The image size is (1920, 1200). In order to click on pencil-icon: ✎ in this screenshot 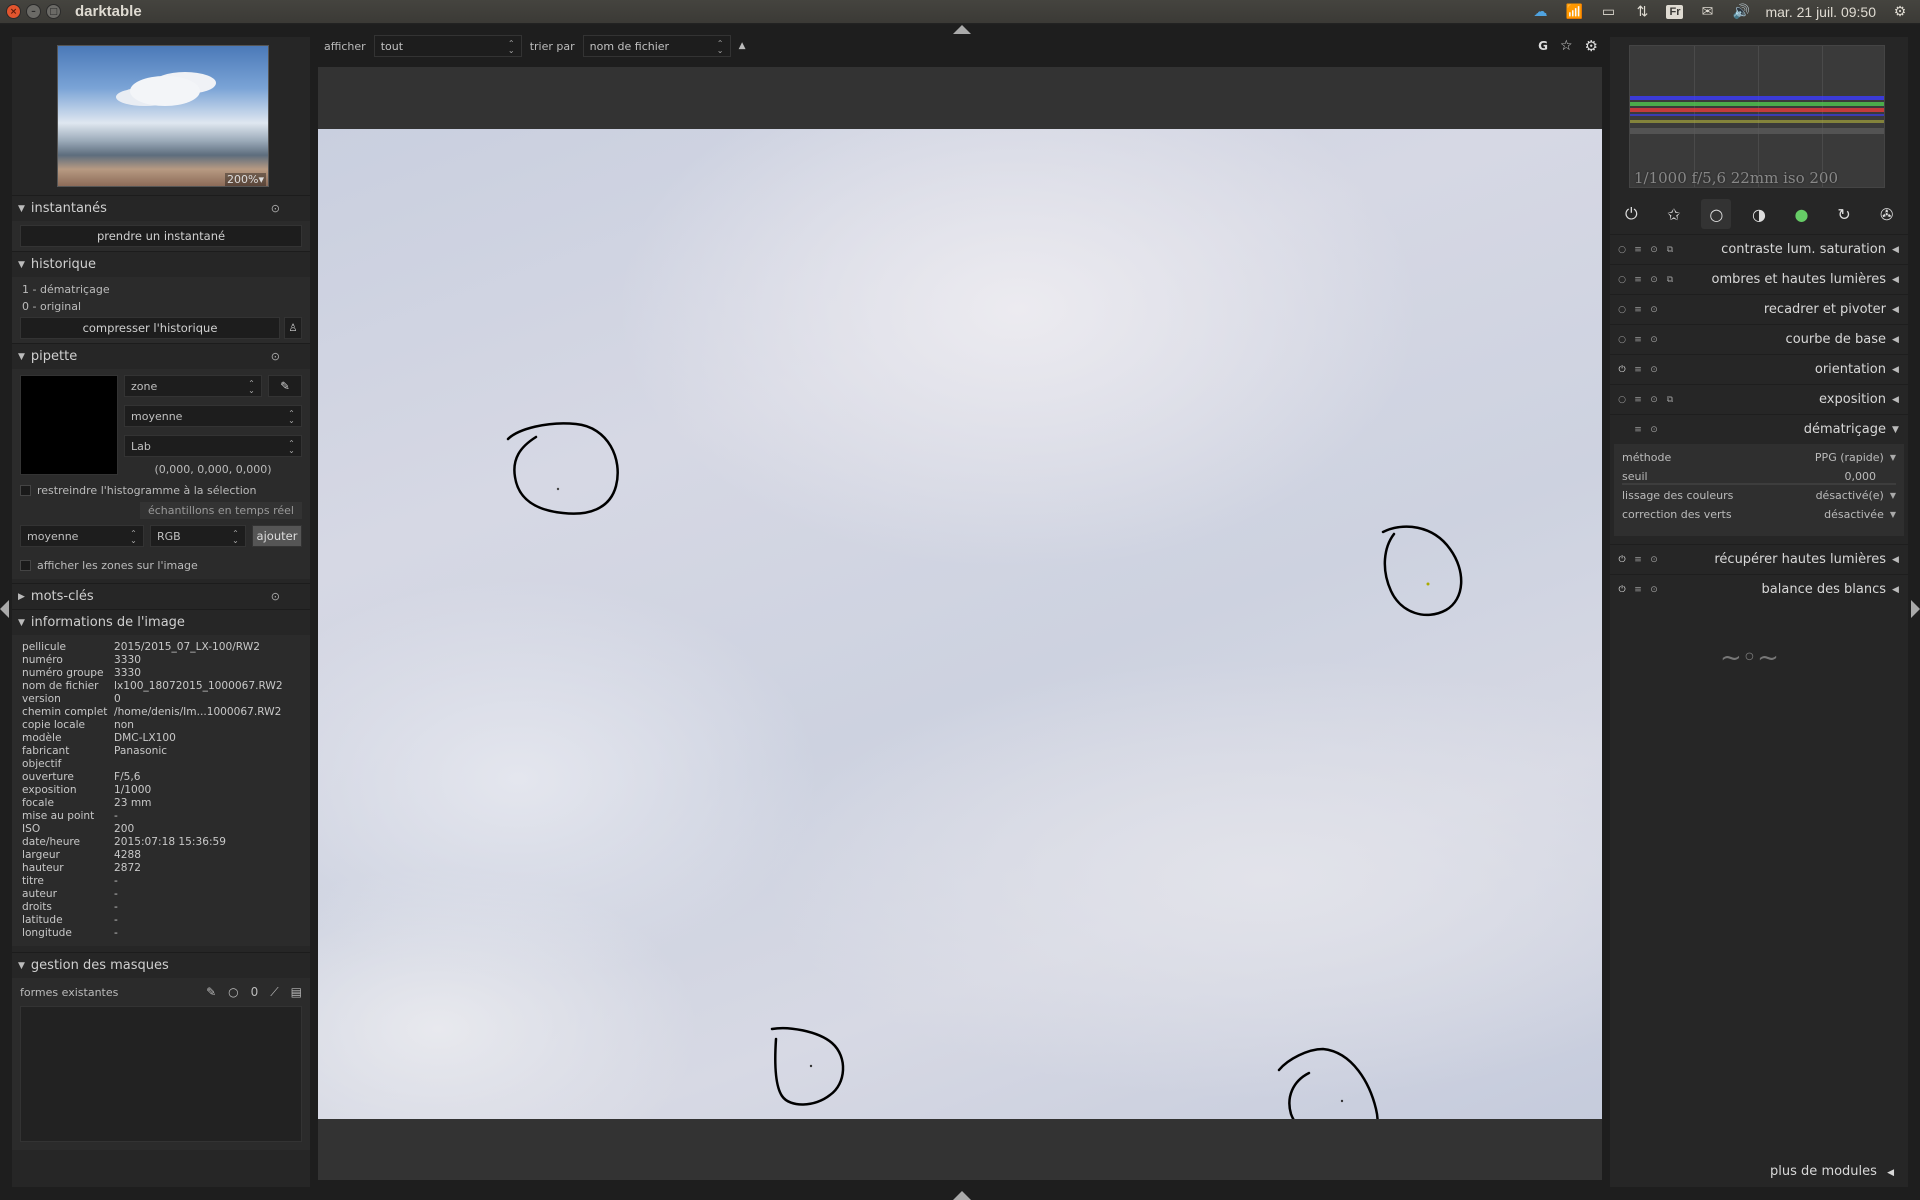, I will do `click(211, 992)`.